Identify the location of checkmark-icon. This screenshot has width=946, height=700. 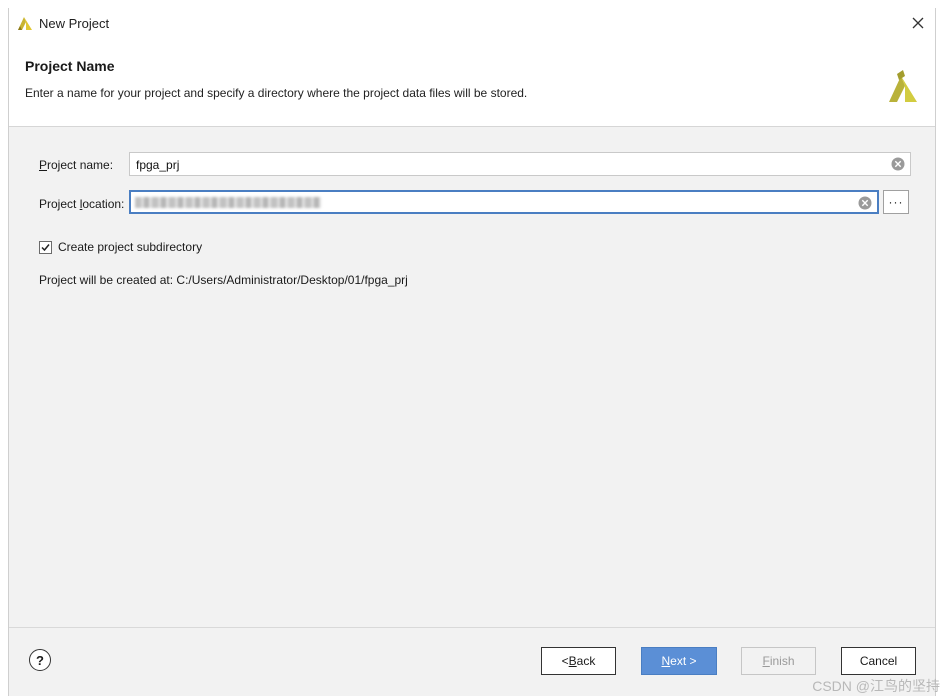
(45, 248).